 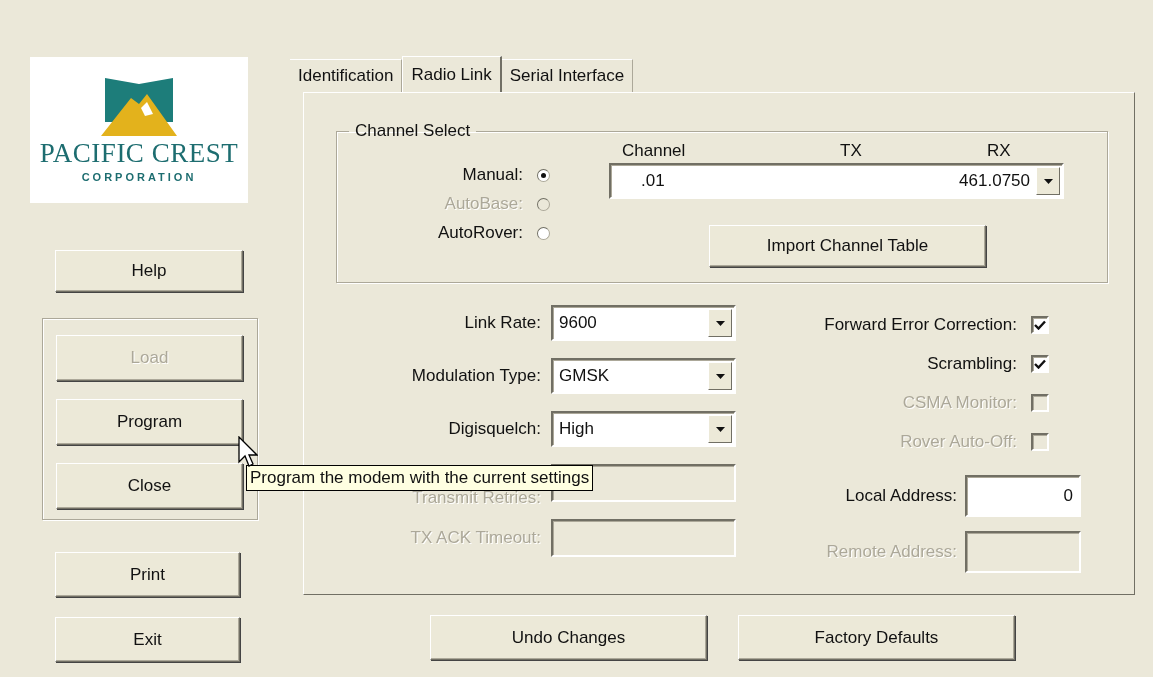 I want to click on button: Undo Changes, so click(x=568, y=637).